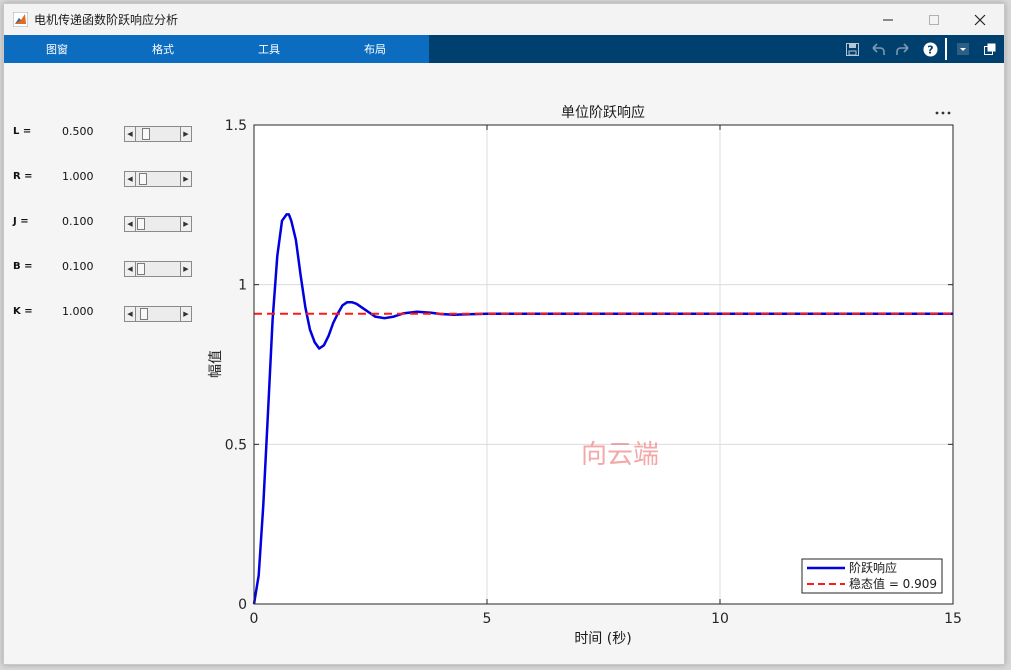  I want to click on minimize-icon, so click(888, 19).